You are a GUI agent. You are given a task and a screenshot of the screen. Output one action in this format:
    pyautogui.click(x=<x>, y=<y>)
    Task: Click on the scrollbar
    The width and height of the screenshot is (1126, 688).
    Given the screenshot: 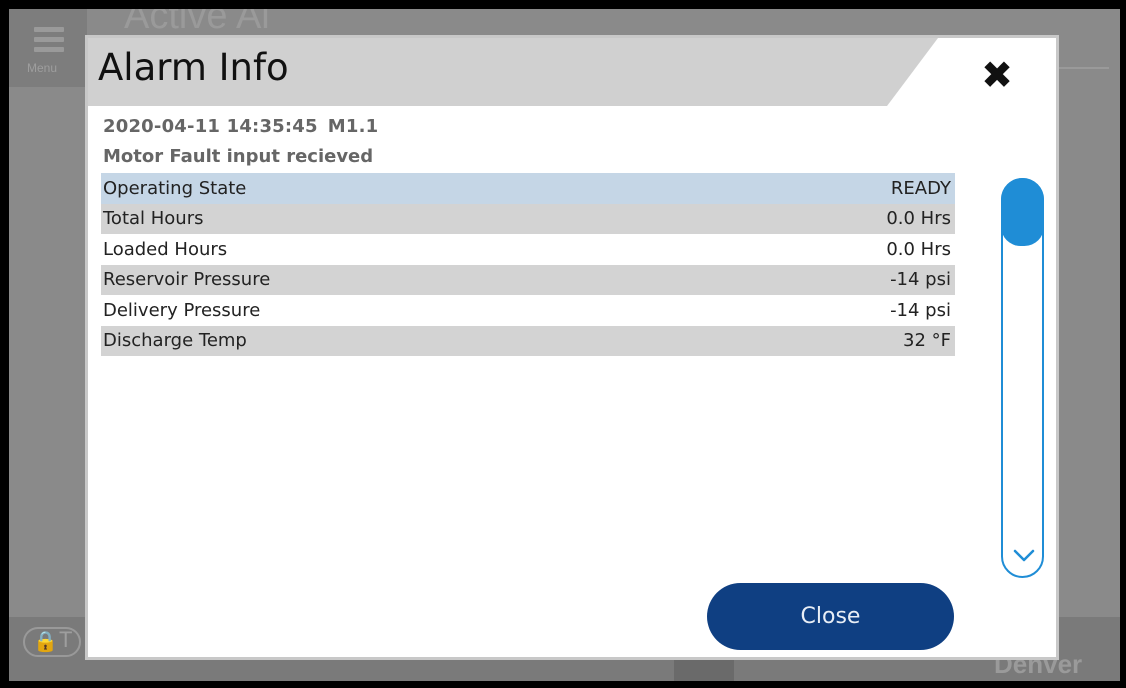 What is the action you would take?
    pyautogui.click(x=1022, y=378)
    